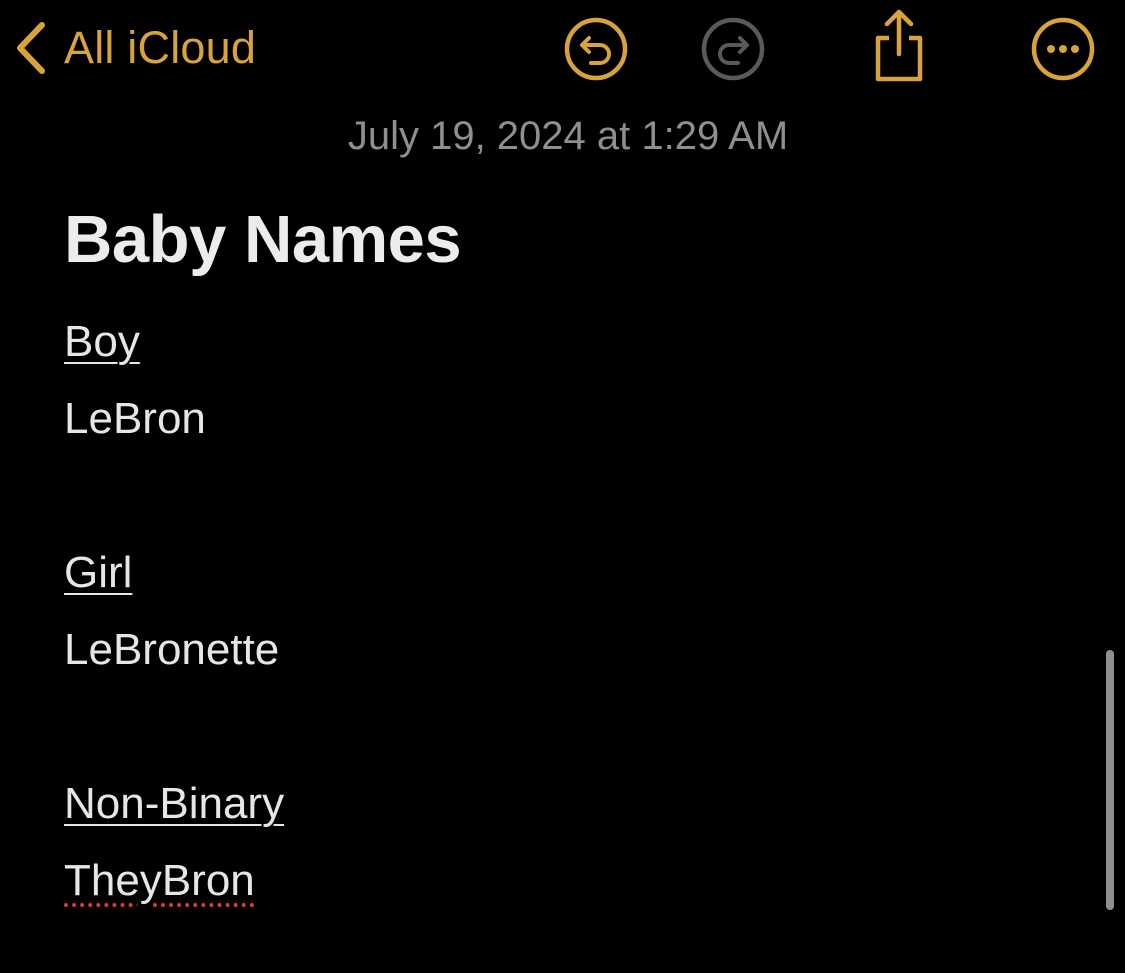 The image size is (1125, 973). Describe the element at coordinates (564, 240) in the screenshot. I see `note-title: Baby Names` at that location.